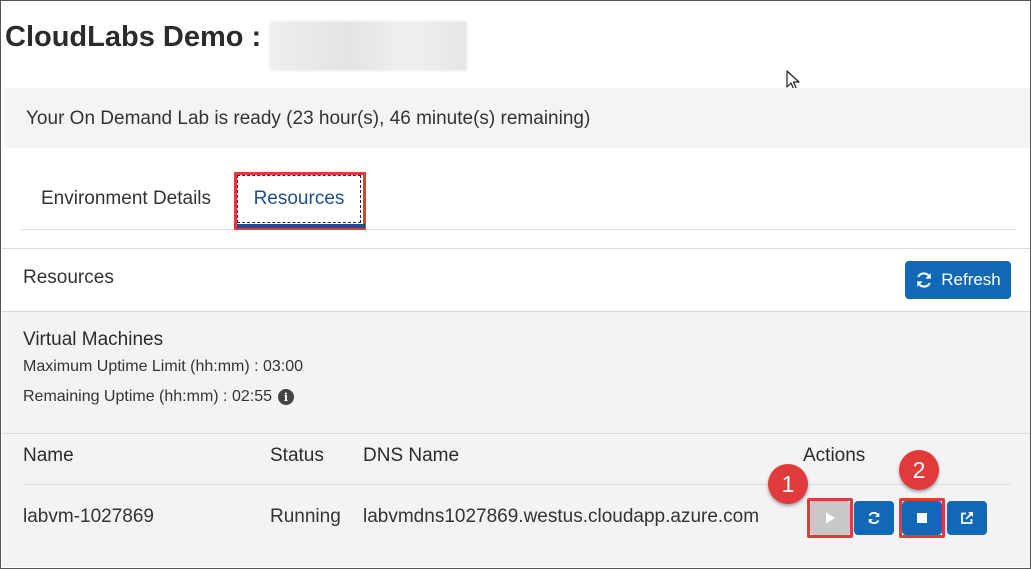 This screenshot has height=569, width=1031. I want to click on vm-status: Running, so click(305, 516).